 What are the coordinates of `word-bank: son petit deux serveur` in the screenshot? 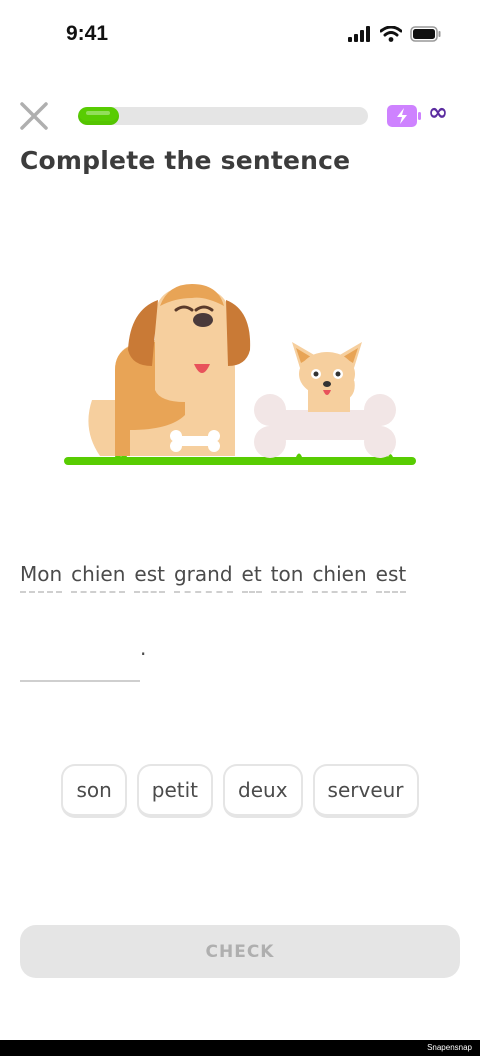 It's located at (240, 791).